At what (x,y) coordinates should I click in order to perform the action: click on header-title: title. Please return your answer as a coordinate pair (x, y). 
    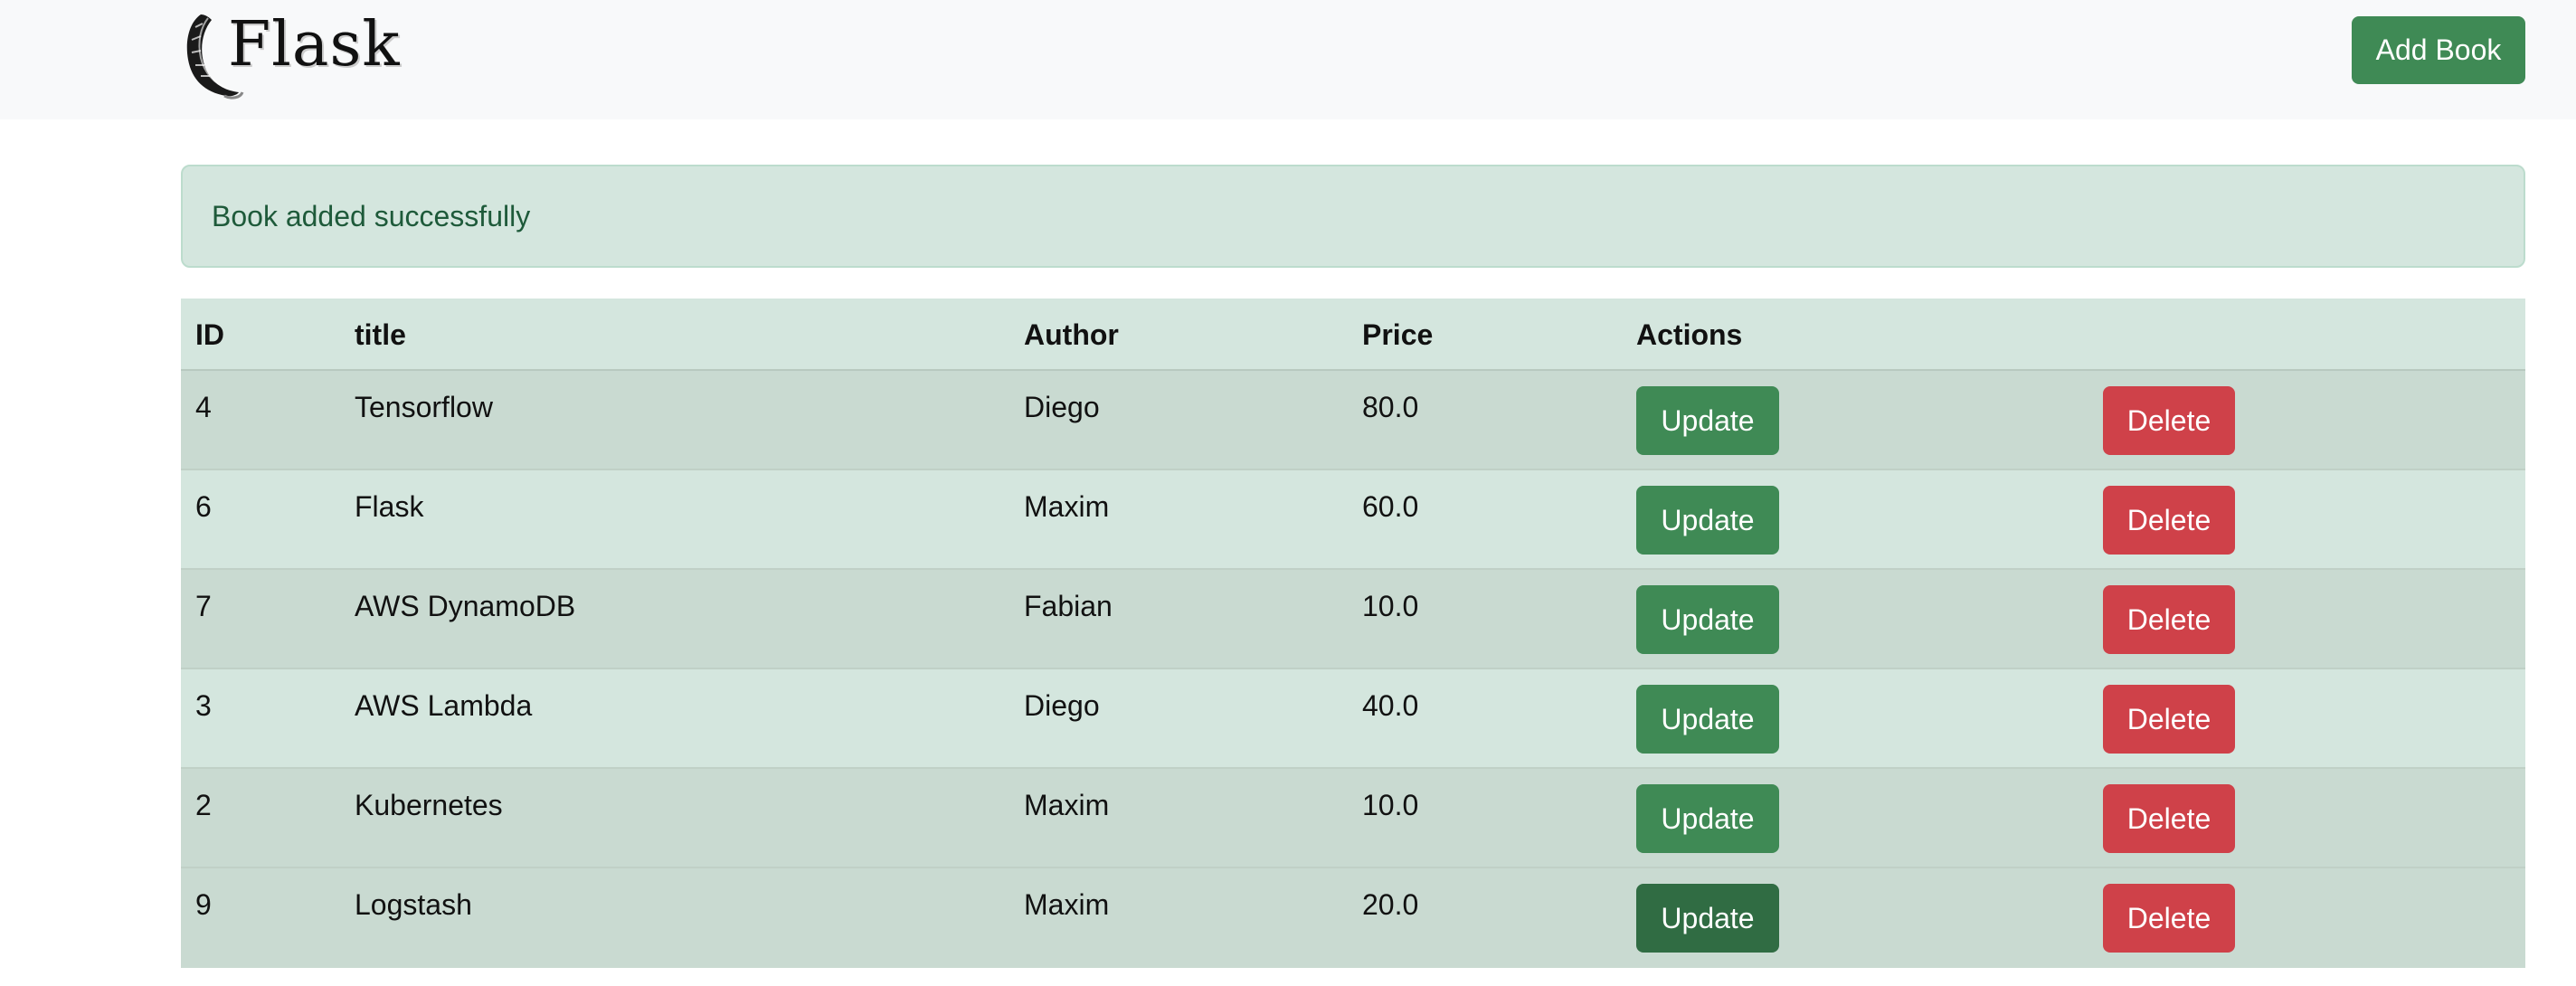
    Looking at the image, I should click on (380, 334).